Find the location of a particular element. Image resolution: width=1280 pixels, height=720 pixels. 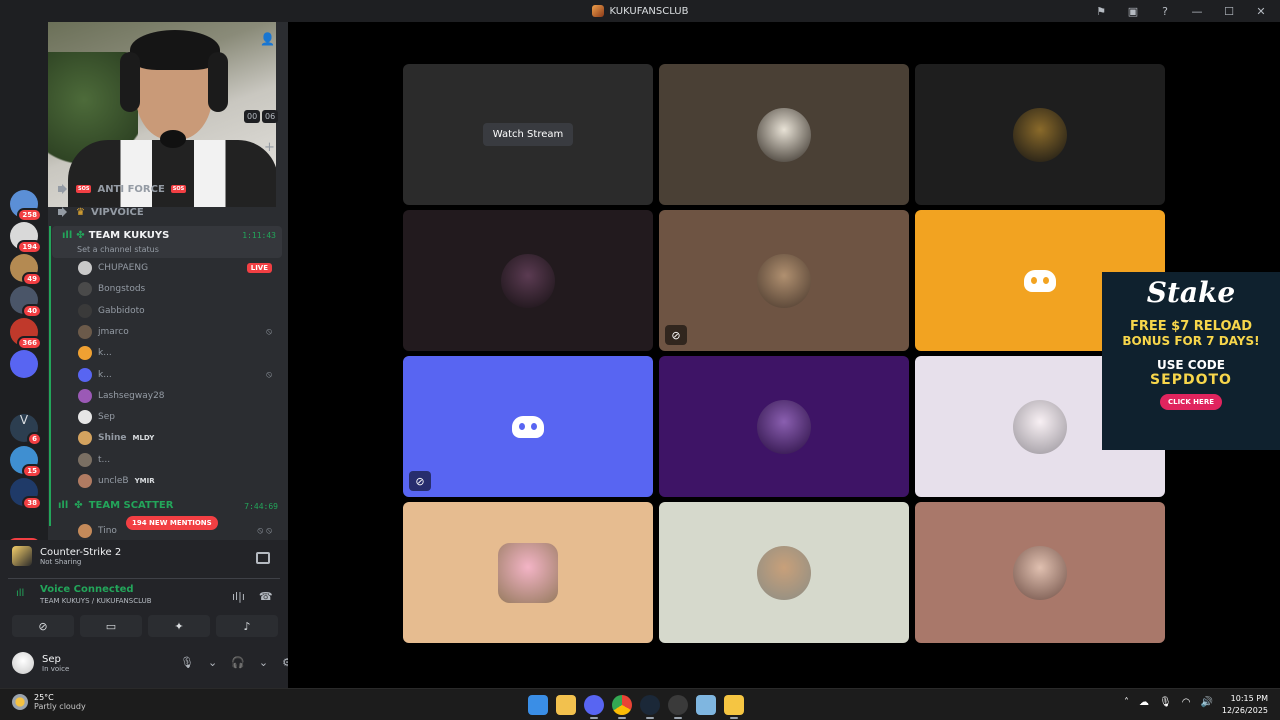

channel-timer: 7:44:69 is located at coordinates (261, 506).